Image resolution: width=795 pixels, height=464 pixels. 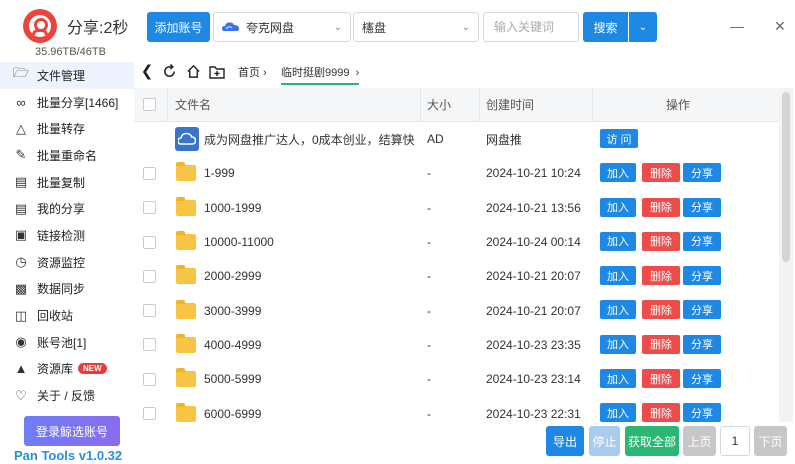 I want to click on breadcrumb-current: 临时挺剧9999 ›, so click(x=320, y=74).